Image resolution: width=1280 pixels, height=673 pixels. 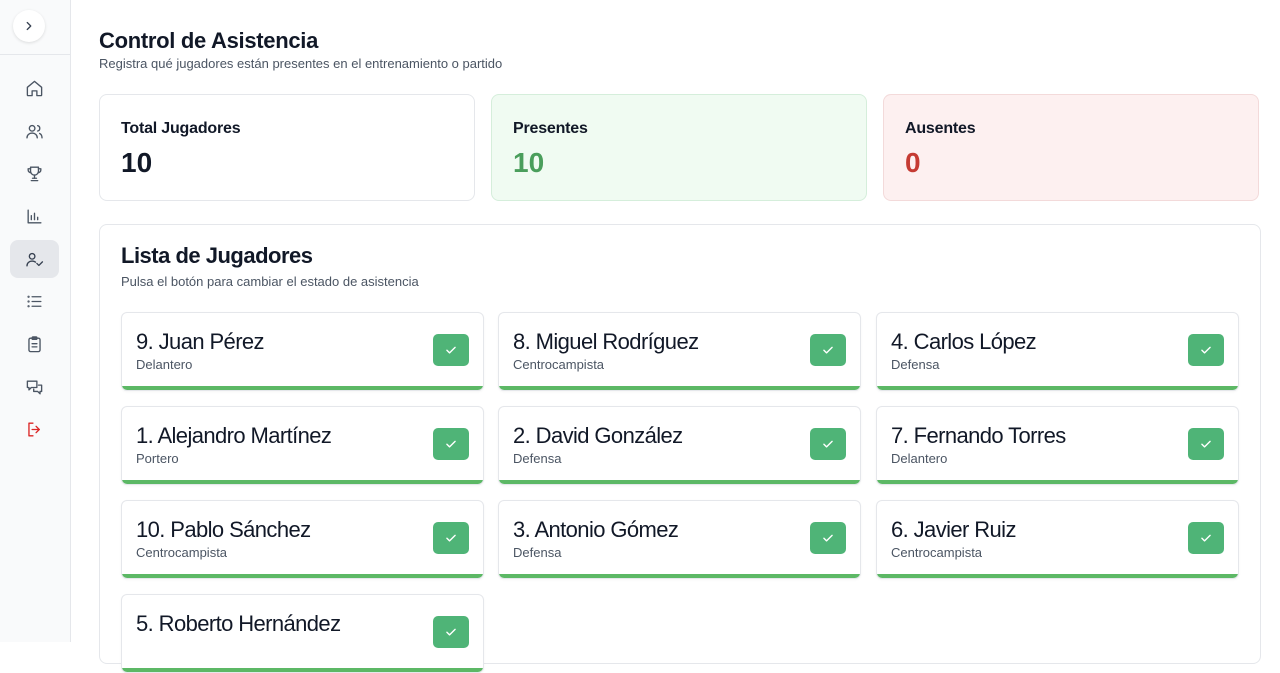 I want to click on messages-icon, so click(x=34, y=387).